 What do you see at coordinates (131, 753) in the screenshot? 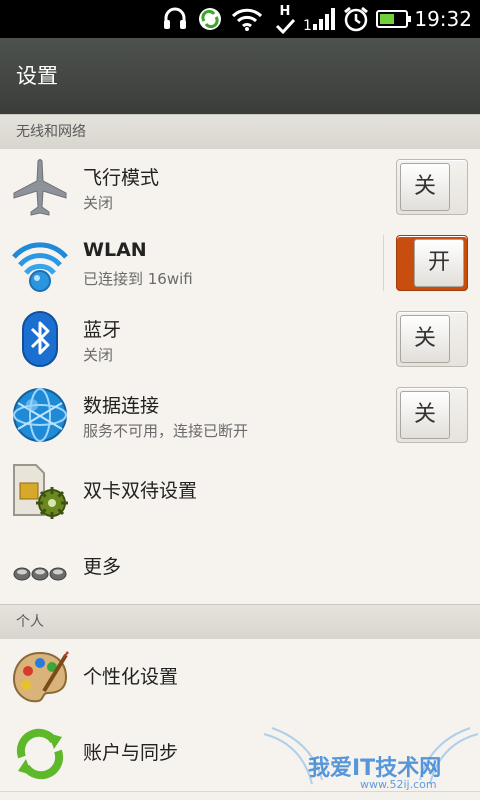
I see `row-title: 账户与同步` at bounding box center [131, 753].